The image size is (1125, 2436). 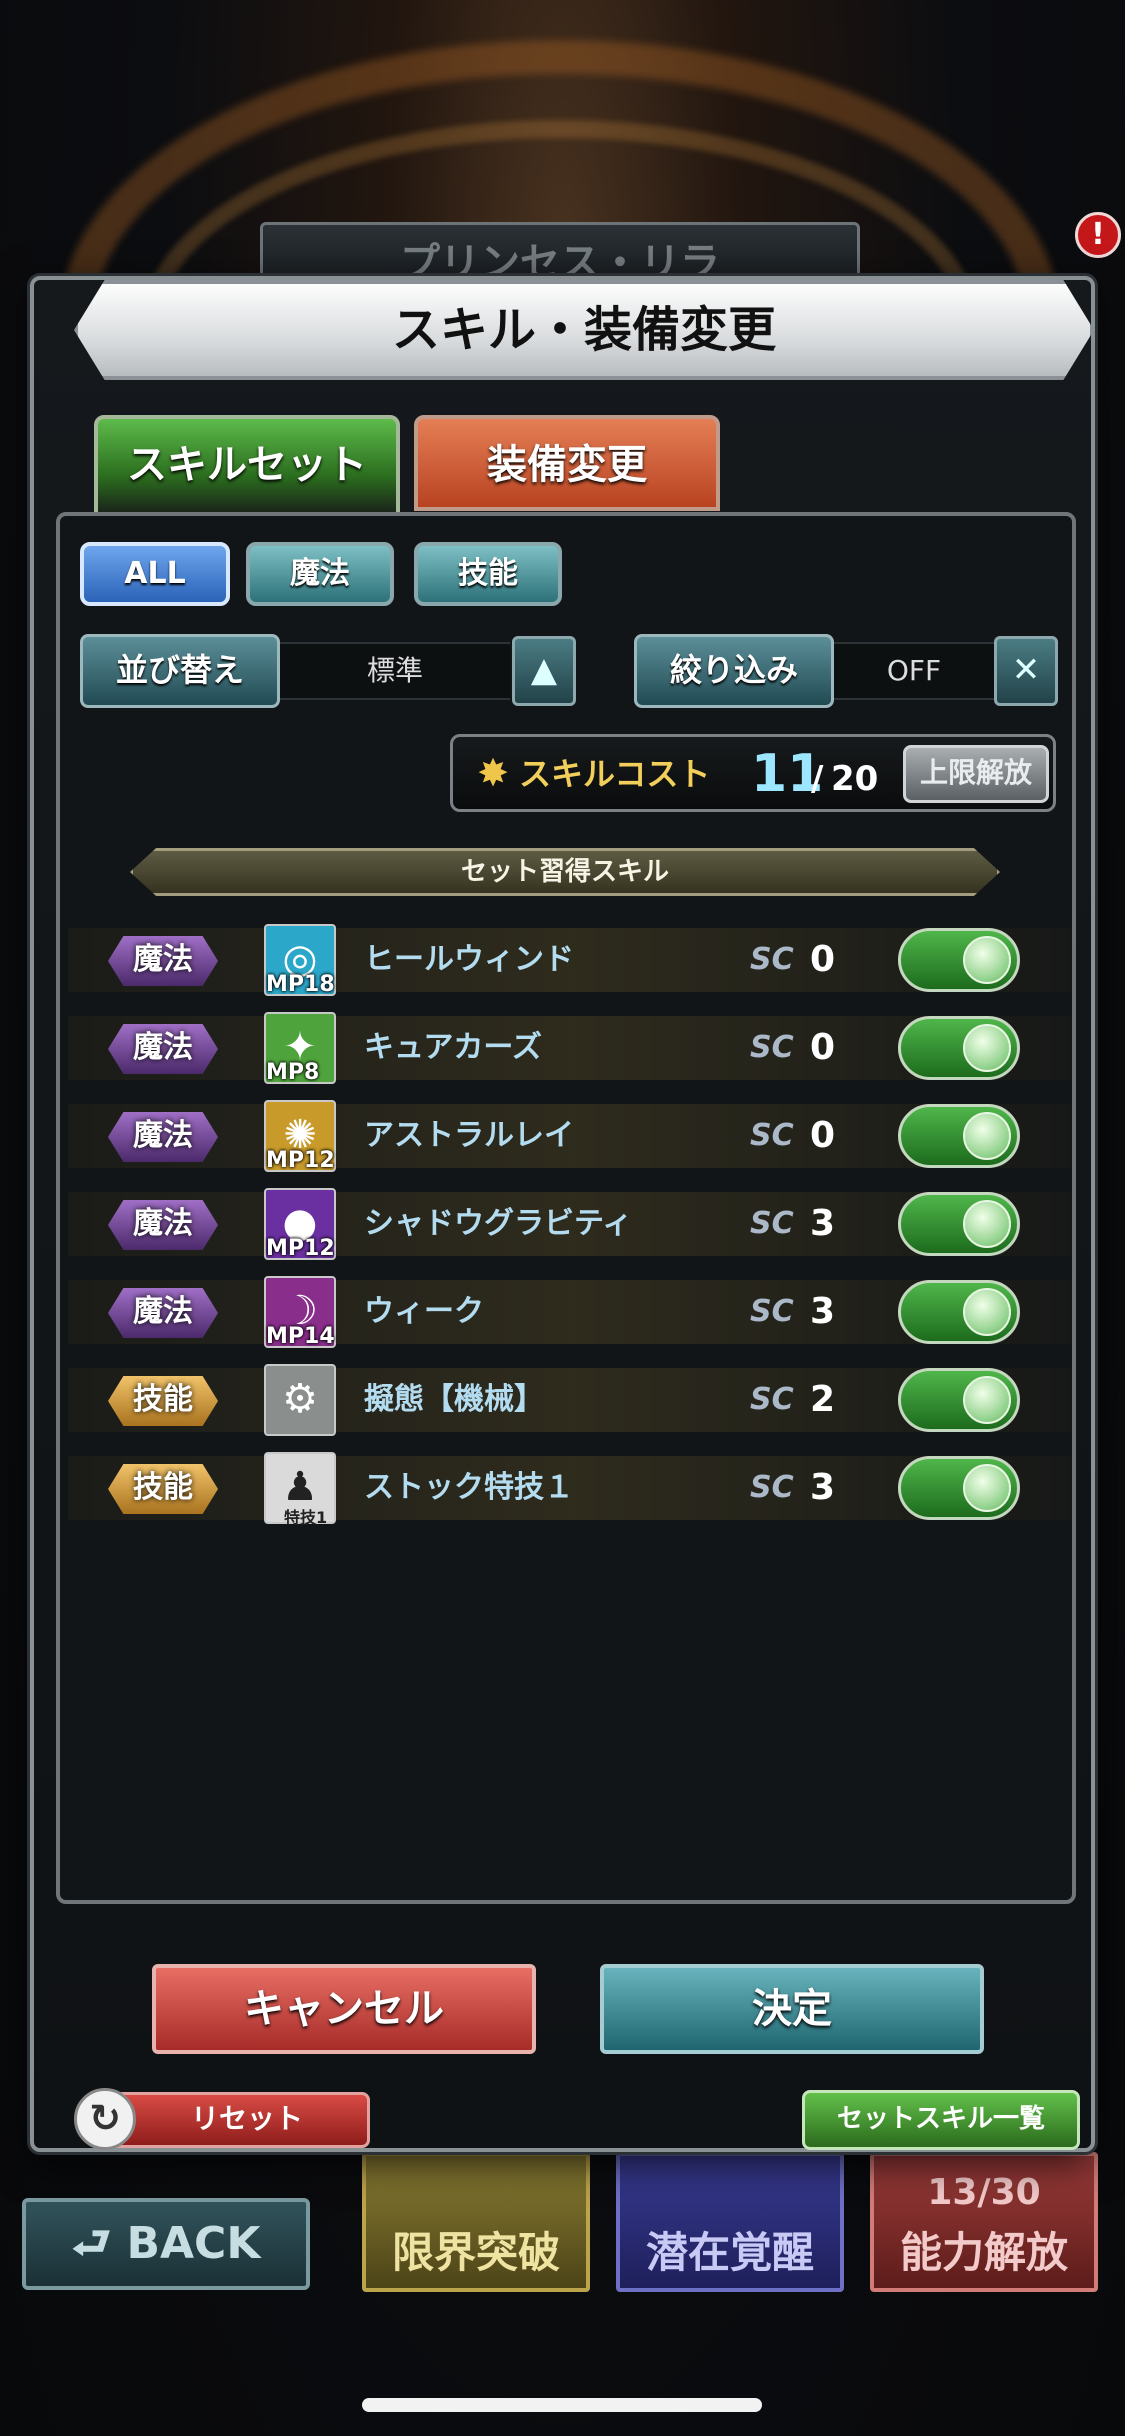 What do you see at coordinates (1026, 671) in the screenshot?
I see `close-icon: ✕` at bounding box center [1026, 671].